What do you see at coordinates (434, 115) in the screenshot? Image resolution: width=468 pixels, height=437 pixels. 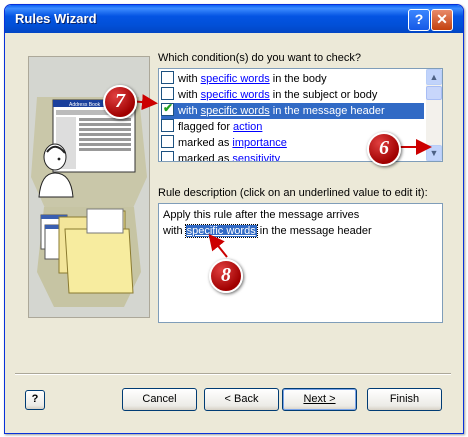 I see `conditions-scrollbar: ▲ ▼` at bounding box center [434, 115].